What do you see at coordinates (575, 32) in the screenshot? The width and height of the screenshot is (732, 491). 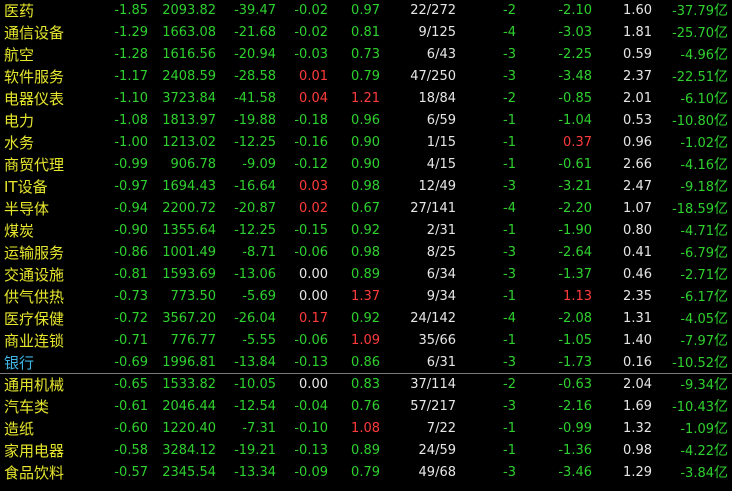 I see `change-3day: -3.03` at bounding box center [575, 32].